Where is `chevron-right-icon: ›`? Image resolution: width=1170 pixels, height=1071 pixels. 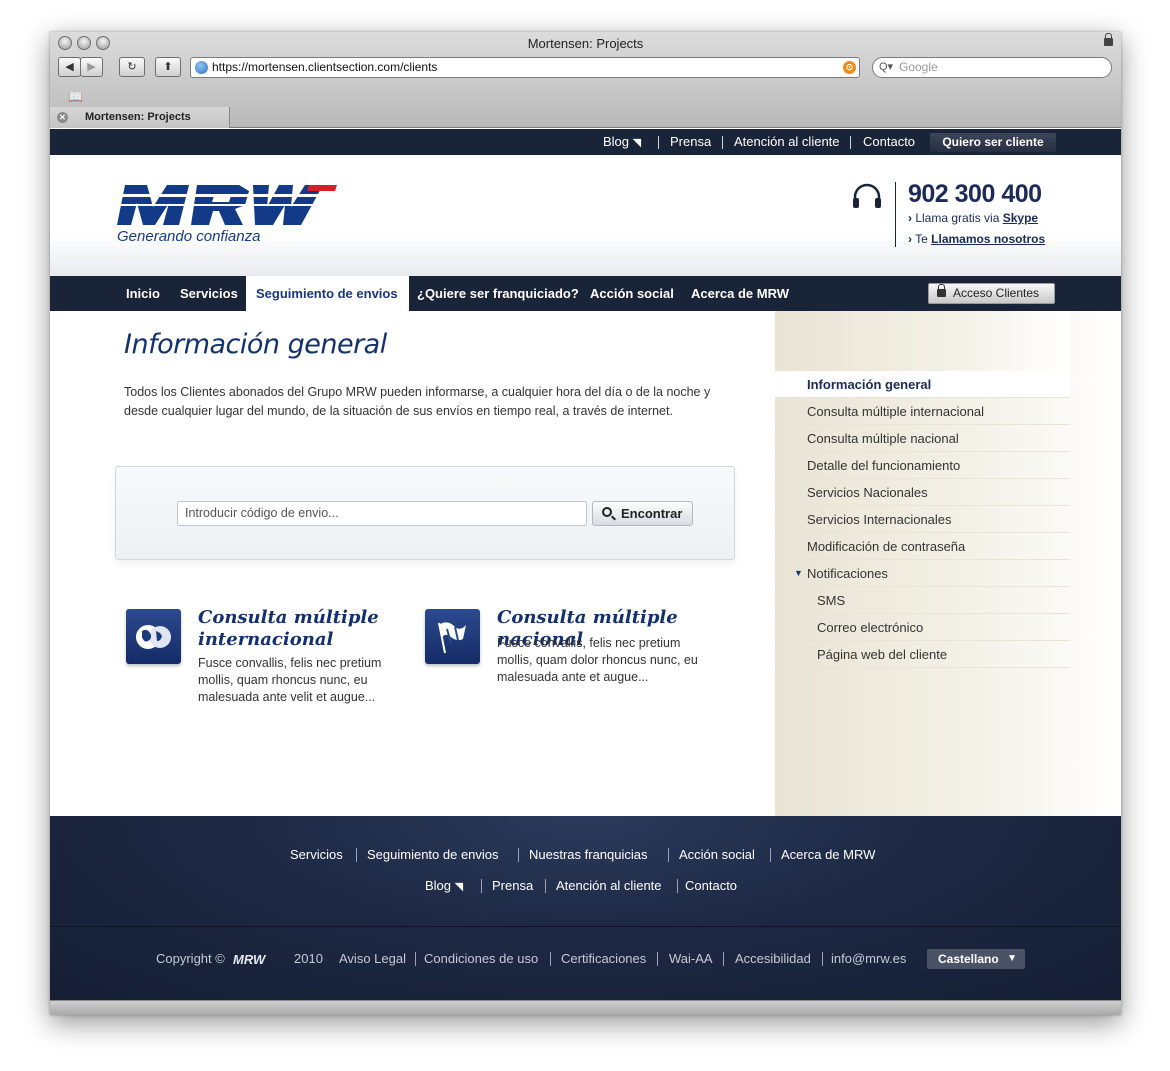
chevron-right-icon: › is located at coordinates (910, 218).